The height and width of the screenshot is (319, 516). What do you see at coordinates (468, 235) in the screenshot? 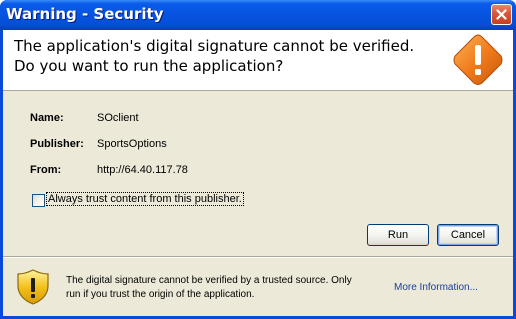
I see `cancel-button: Cancel` at bounding box center [468, 235].